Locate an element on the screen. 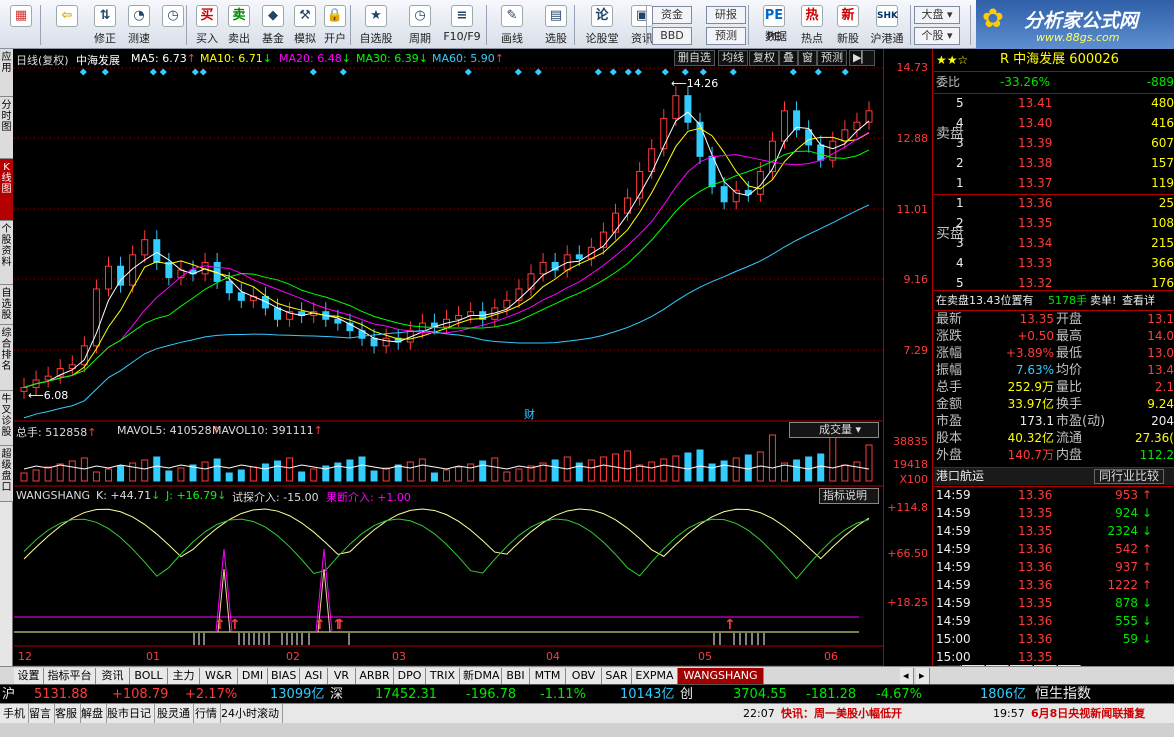  finance-marker: 财 is located at coordinates (529, 414).